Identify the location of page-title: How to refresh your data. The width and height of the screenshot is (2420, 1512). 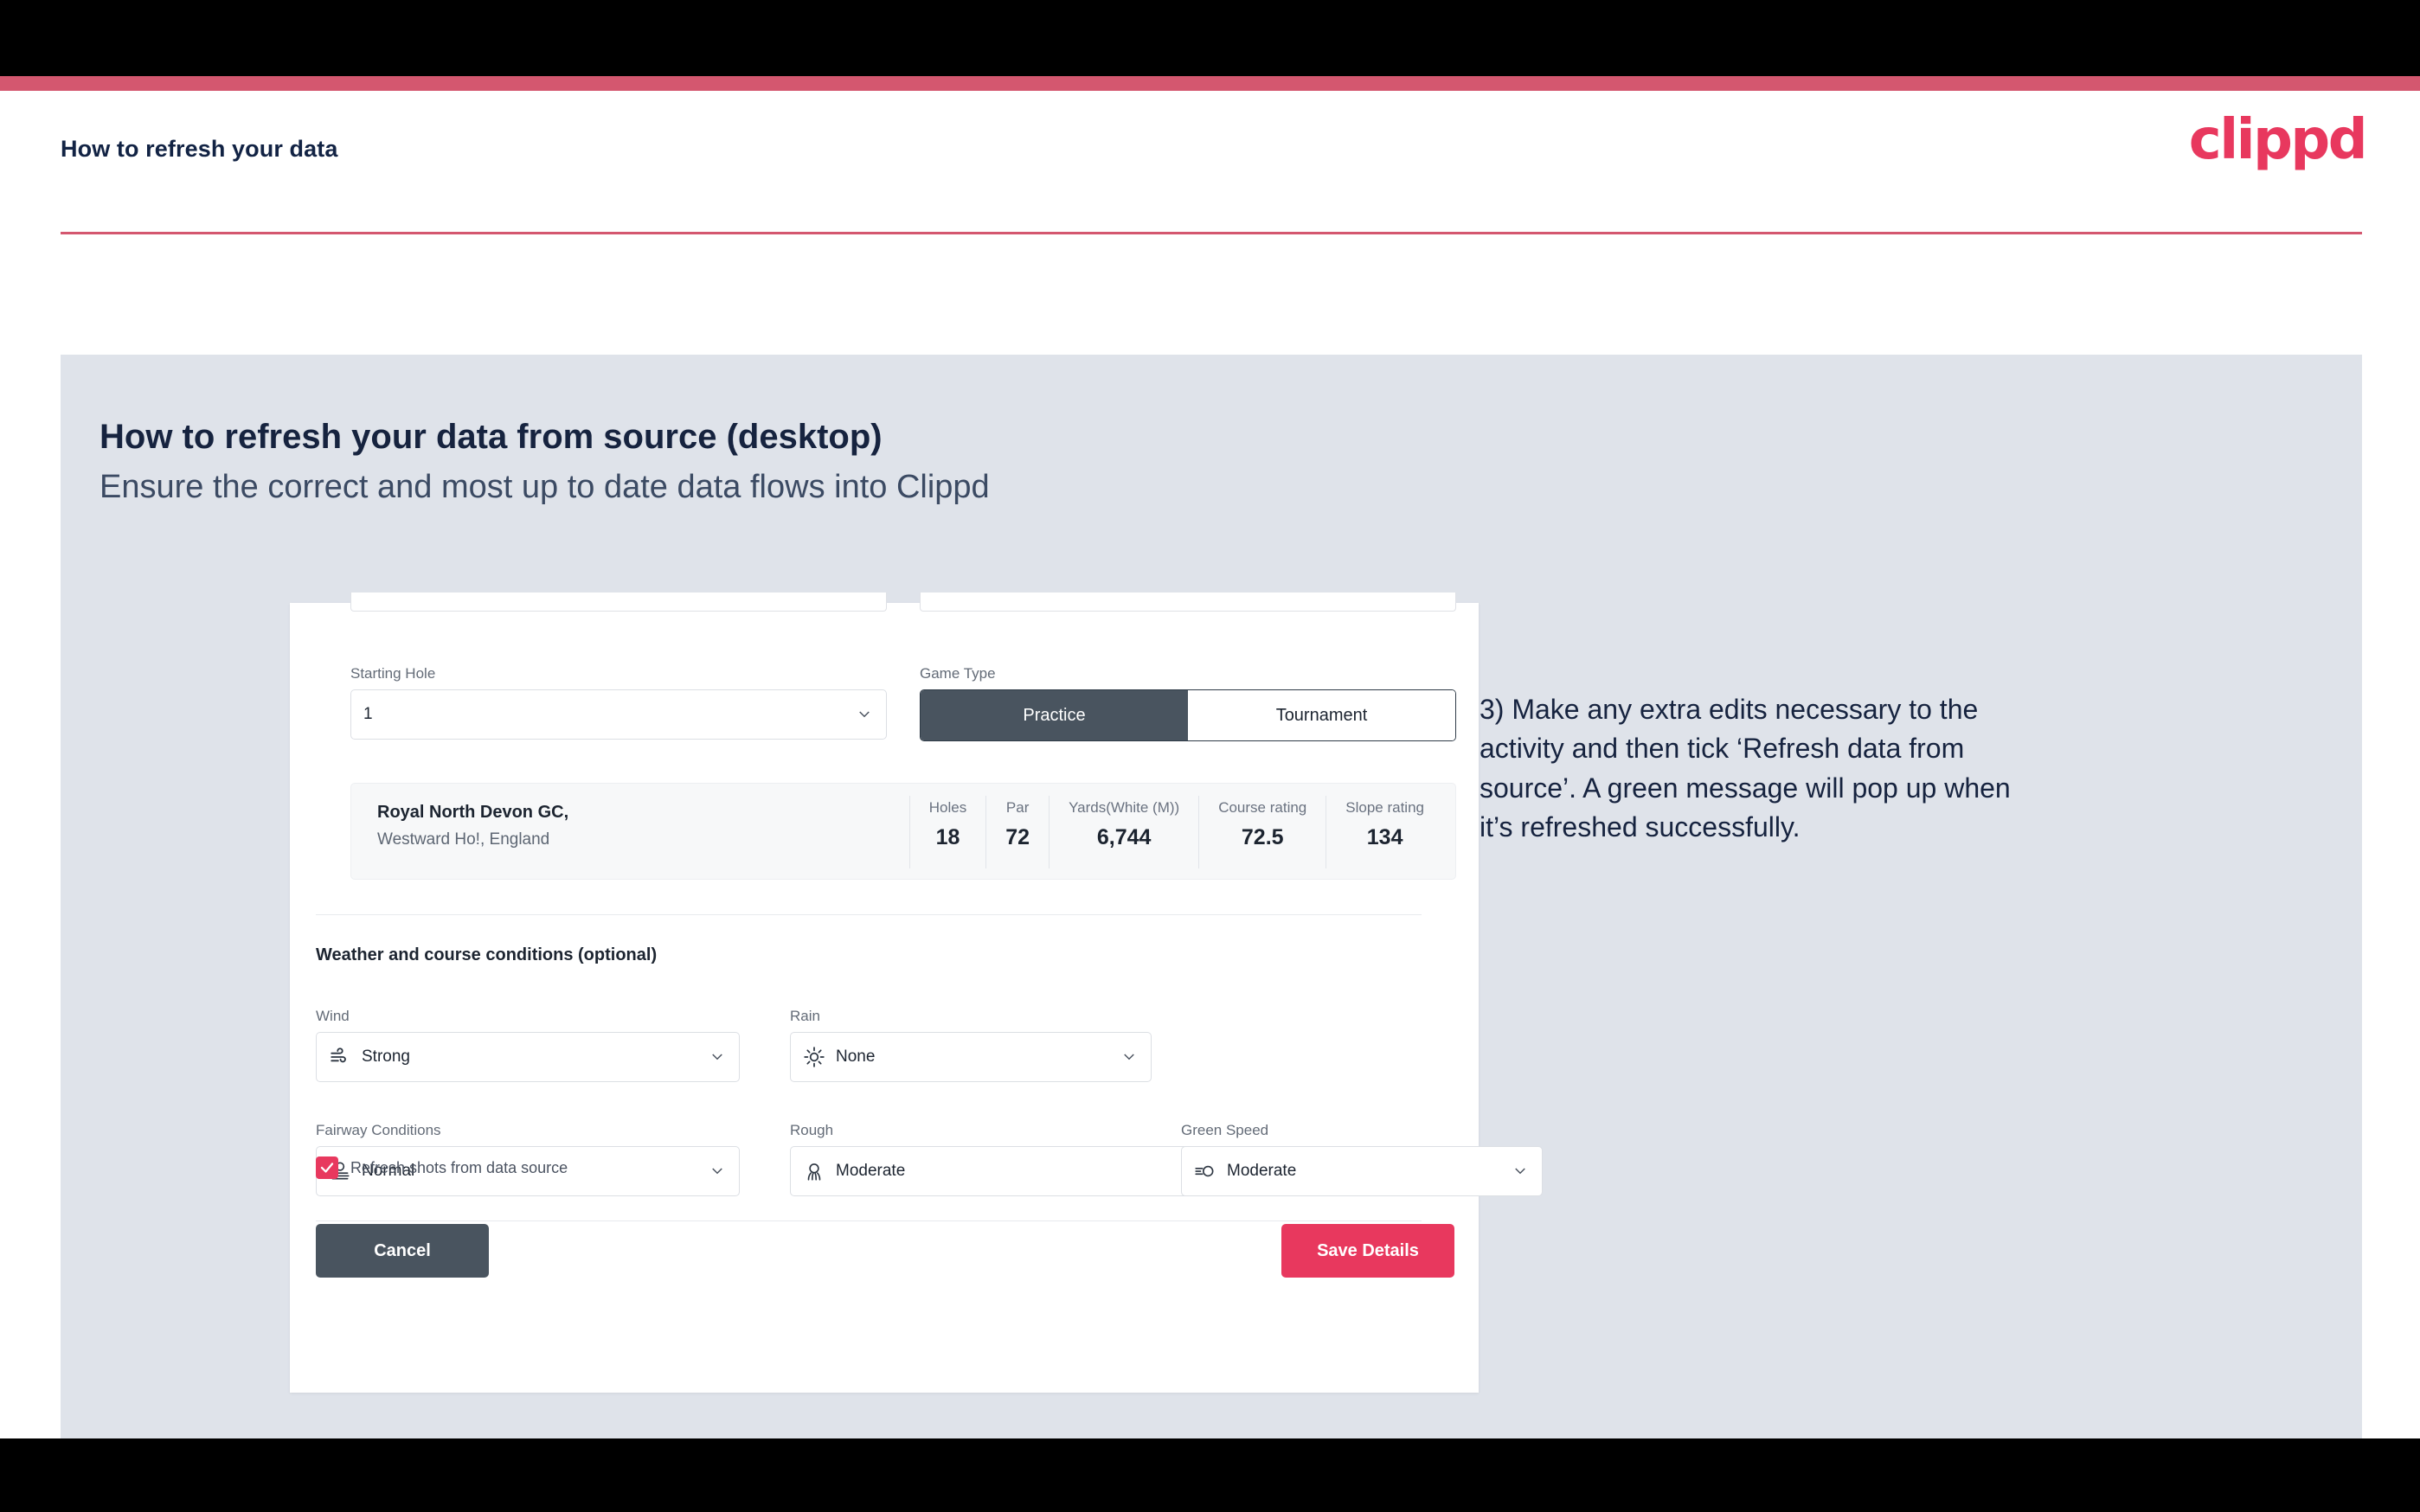
(199, 149).